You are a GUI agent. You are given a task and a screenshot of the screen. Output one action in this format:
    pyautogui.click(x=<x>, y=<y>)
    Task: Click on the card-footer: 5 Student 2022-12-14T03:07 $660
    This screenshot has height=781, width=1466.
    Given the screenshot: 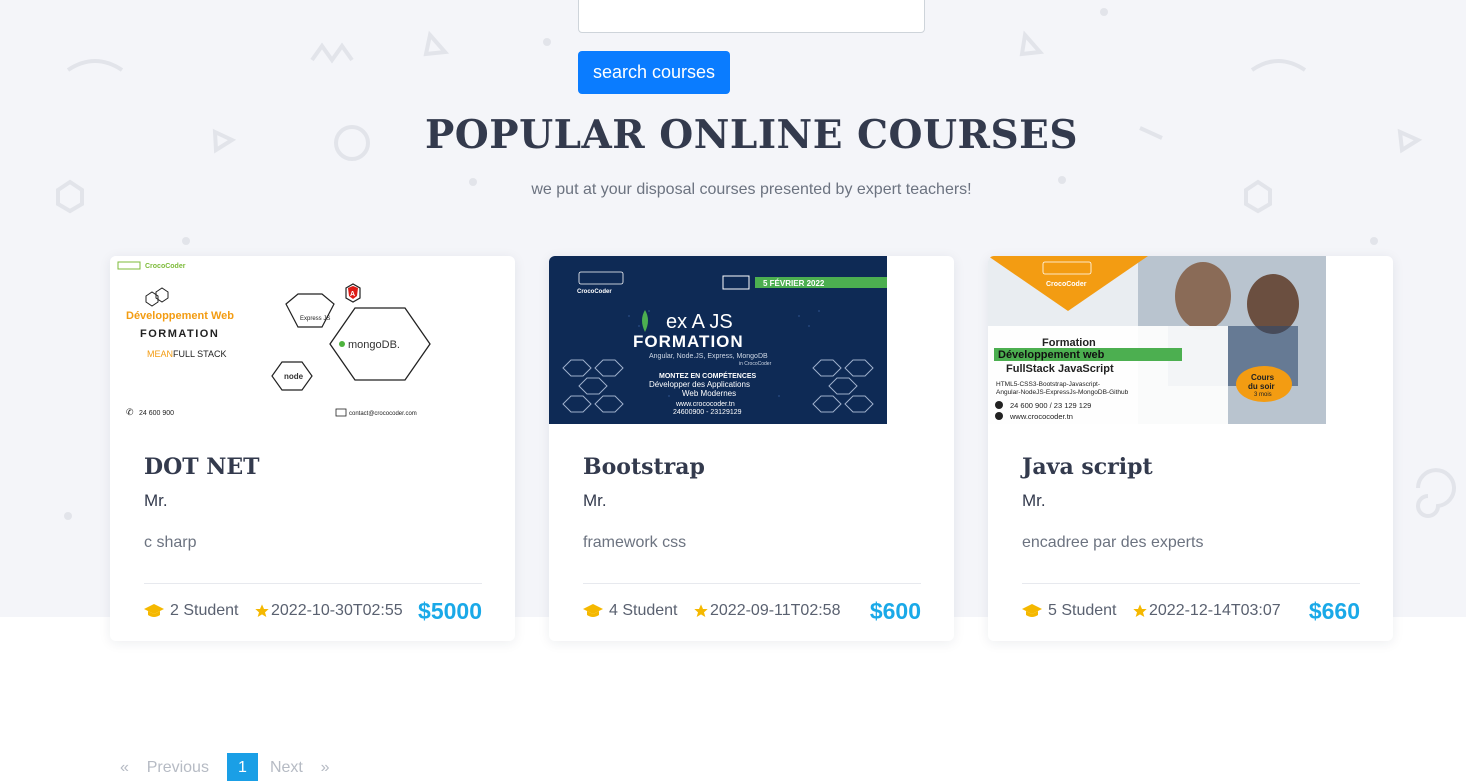 What is the action you would take?
    pyautogui.click(x=1191, y=612)
    